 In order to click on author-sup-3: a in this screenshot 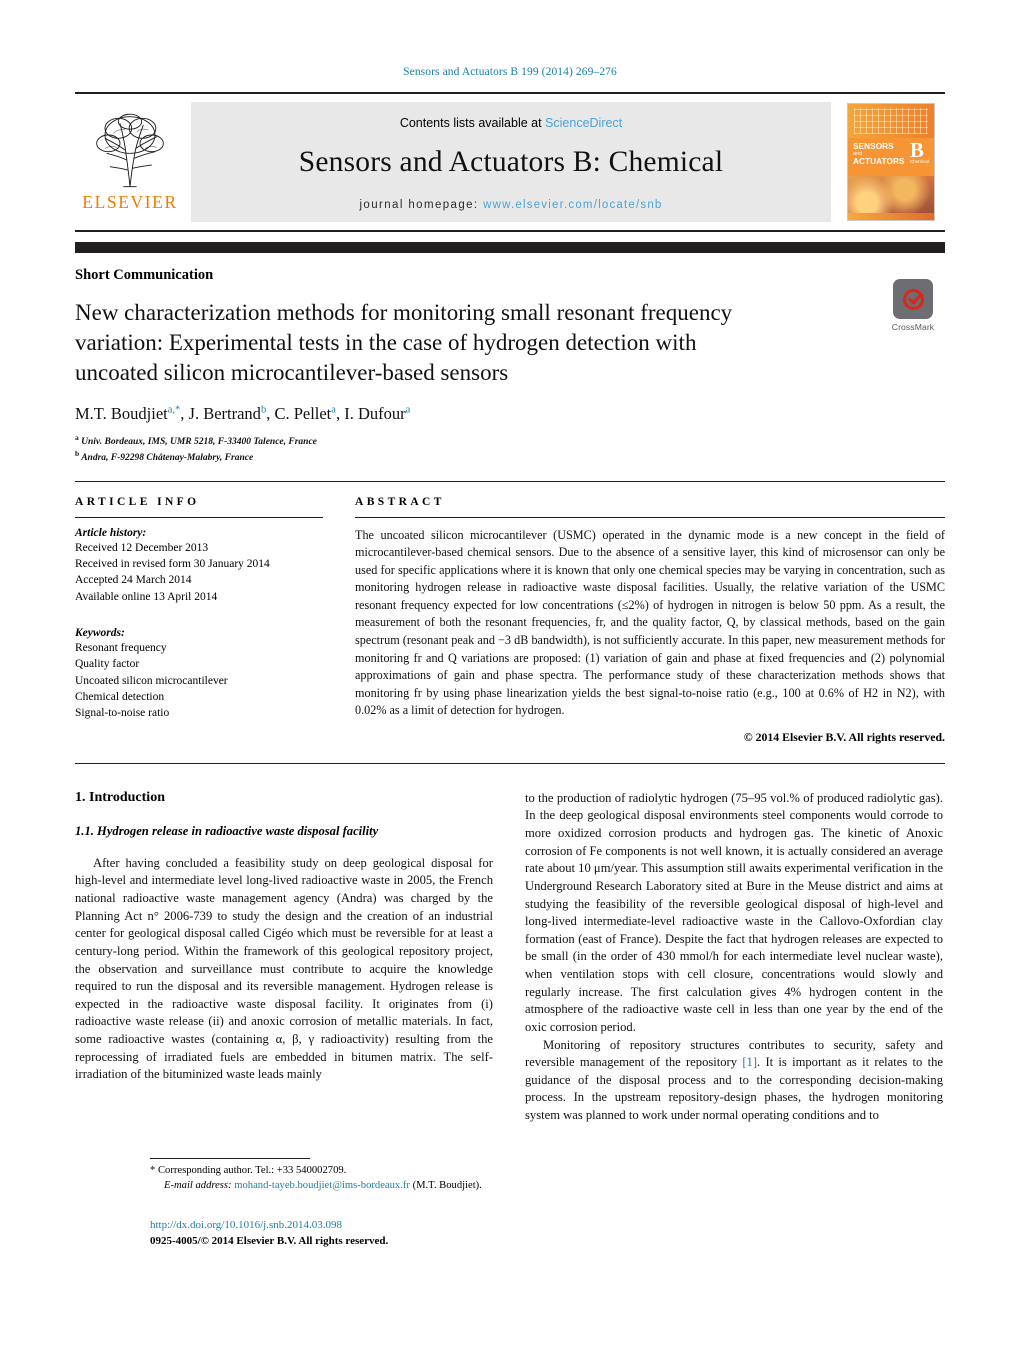, I will do `click(408, 410)`.